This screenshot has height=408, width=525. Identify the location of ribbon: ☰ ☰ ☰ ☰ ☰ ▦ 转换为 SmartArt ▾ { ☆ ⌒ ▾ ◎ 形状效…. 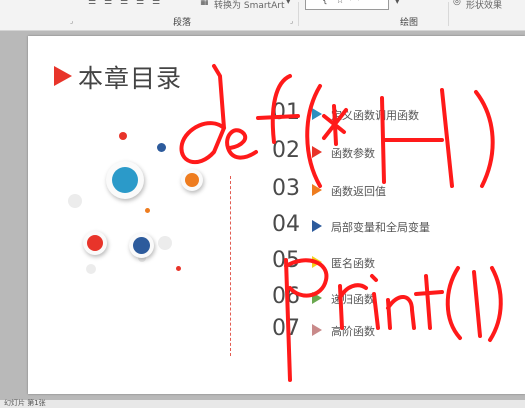
(262, 15).